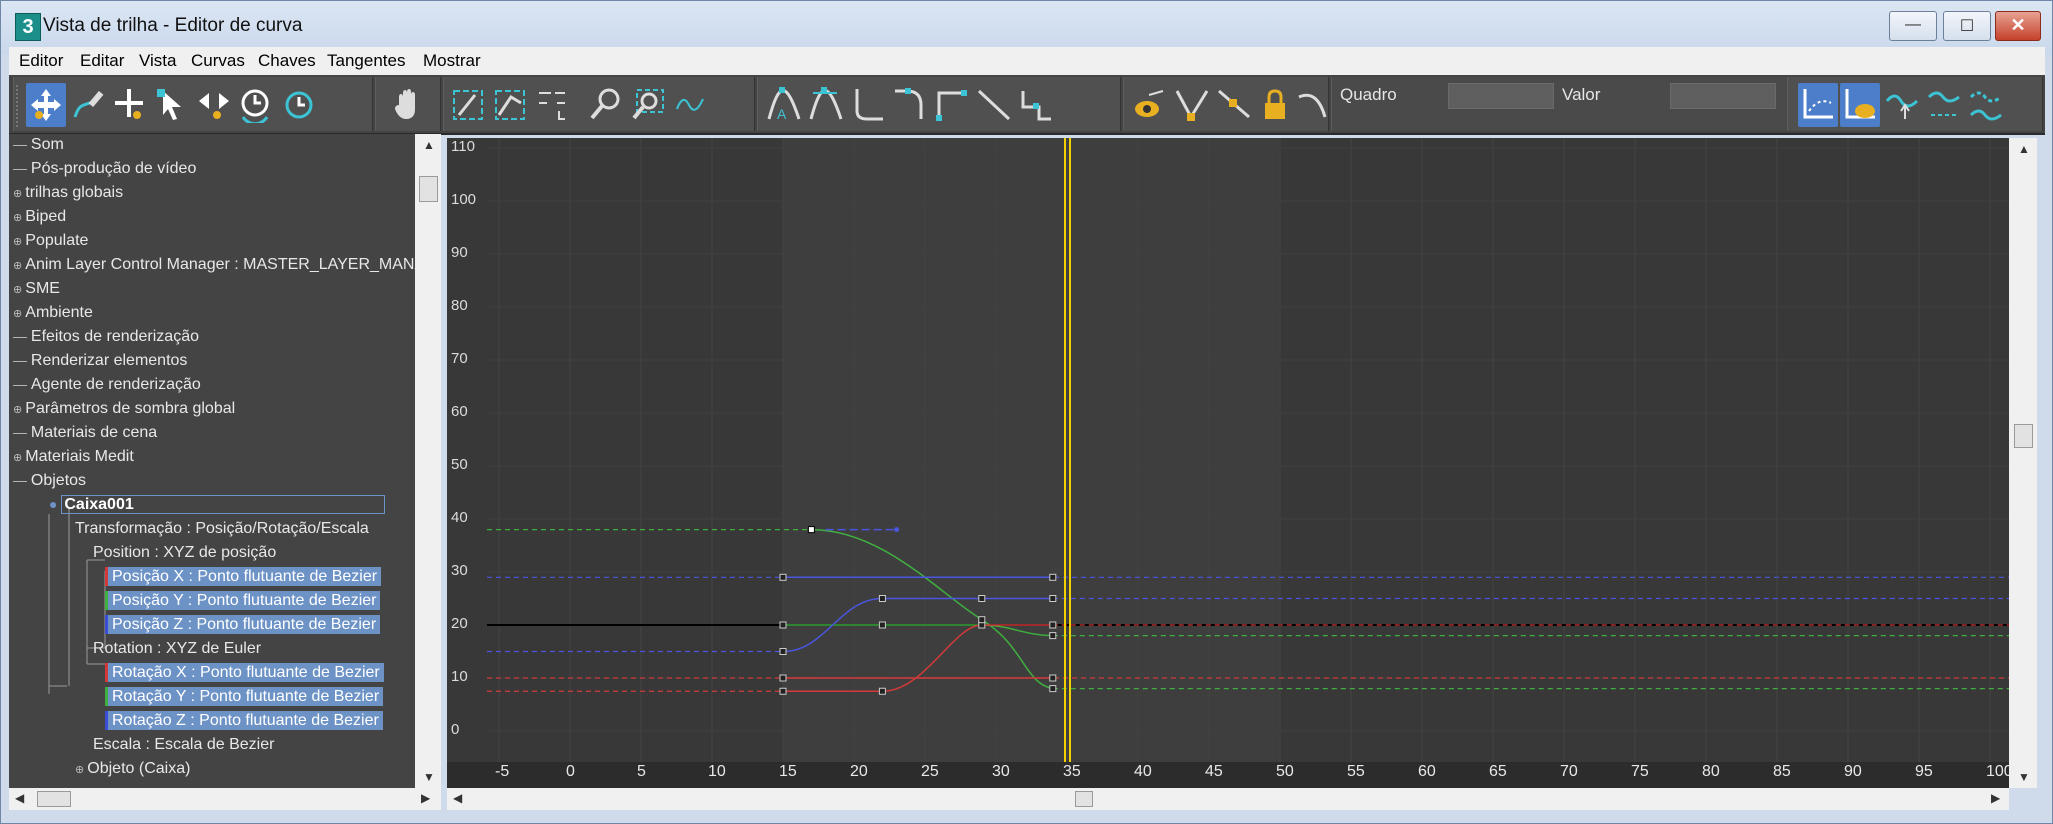 The width and height of the screenshot is (2053, 824). Describe the element at coordinates (107, 387) in the screenshot. I see `tree-item: — Agente de renderização` at that location.